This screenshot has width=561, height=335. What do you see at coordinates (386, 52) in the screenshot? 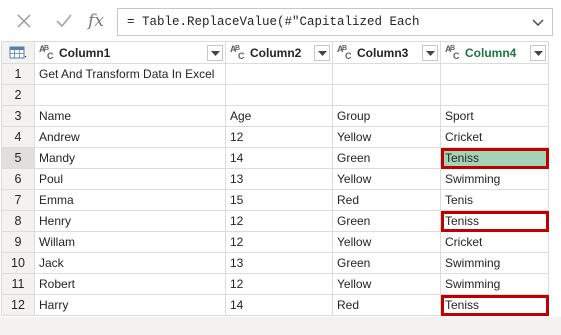
I see `column-header-3: ABC Column3` at bounding box center [386, 52].